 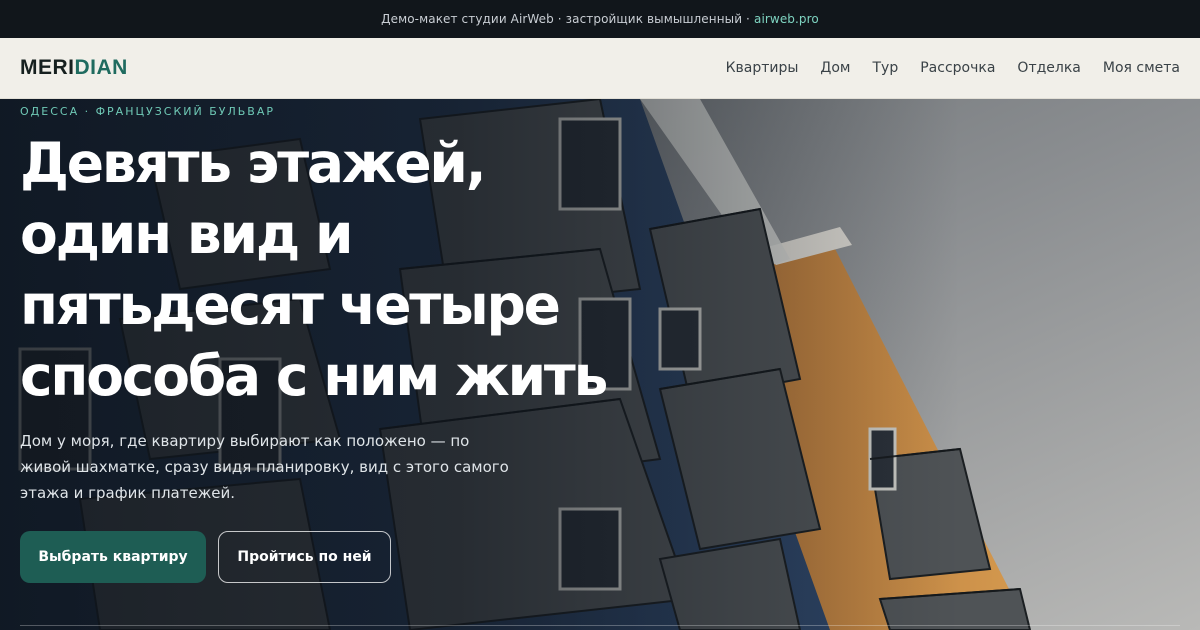 What do you see at coordinates (886, 68) in the screenshot?
I see `nav-item-tour: Тур` at bounding box center [886, 68].